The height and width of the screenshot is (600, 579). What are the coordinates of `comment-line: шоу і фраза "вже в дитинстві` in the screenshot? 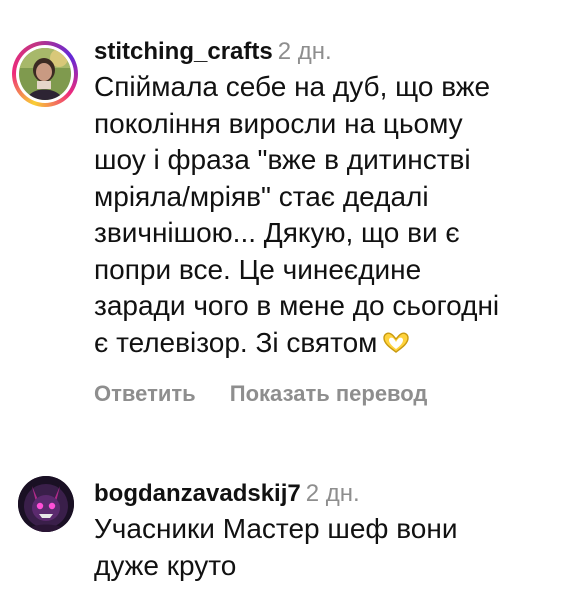 It's located at (282, 159).